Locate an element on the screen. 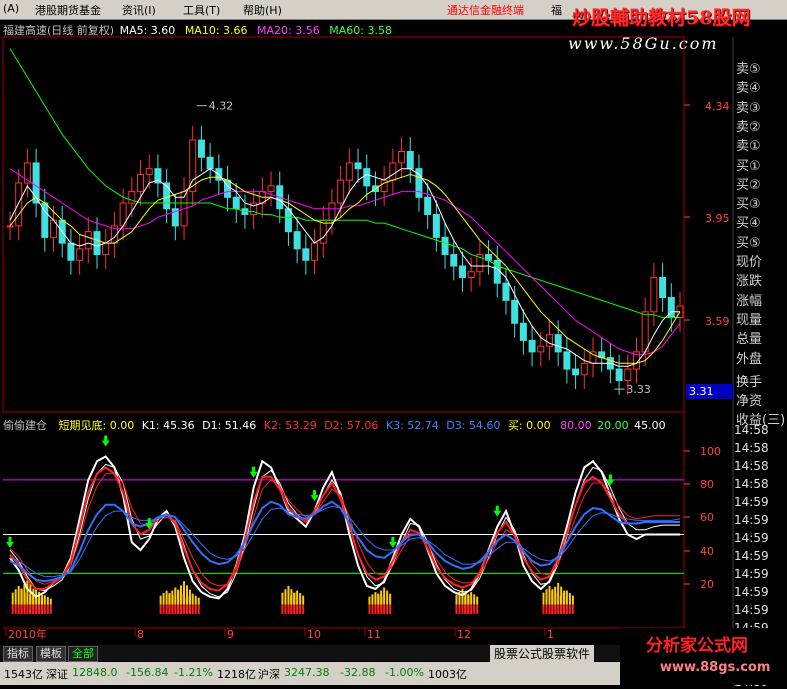  status-sz-value: 12848.0 is located at coordinates (95, 672).